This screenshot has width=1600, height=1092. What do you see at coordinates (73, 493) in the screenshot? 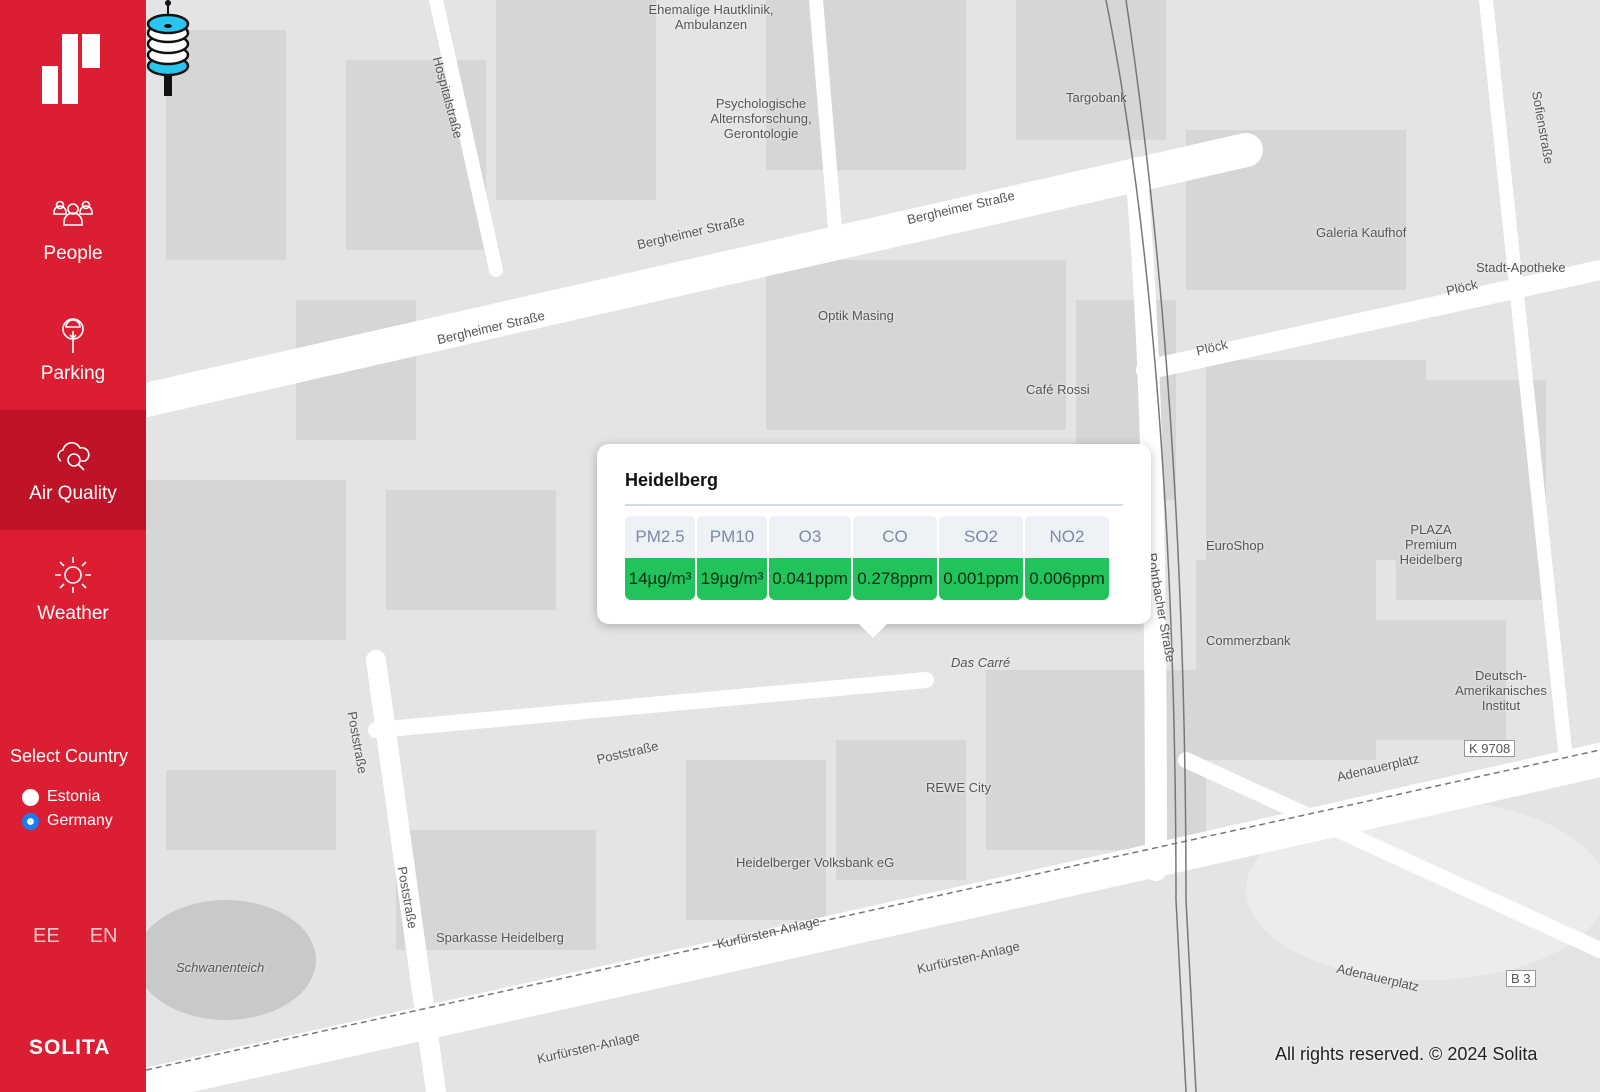
I see `nav-label: Air Quality` at bounding box center [73, 493].